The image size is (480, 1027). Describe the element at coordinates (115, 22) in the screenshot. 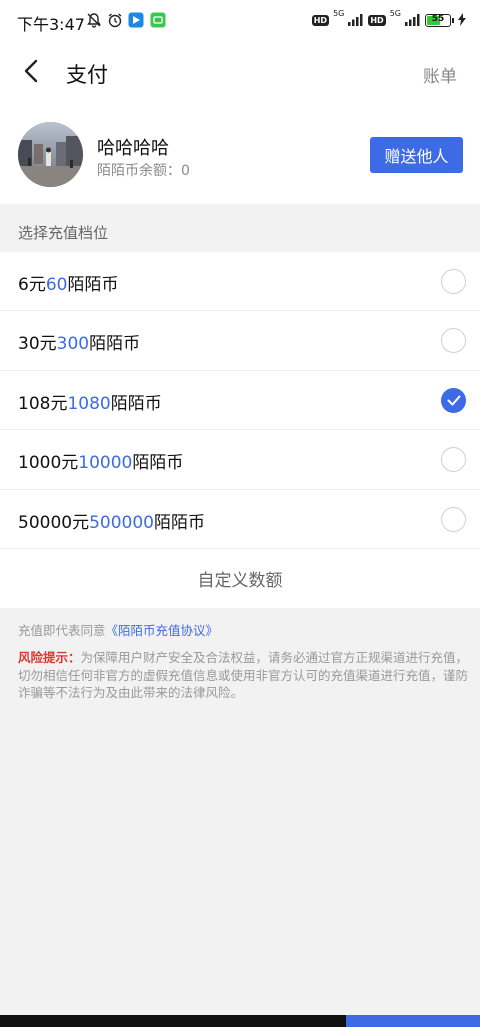

I see `alarm-icon` at that location.